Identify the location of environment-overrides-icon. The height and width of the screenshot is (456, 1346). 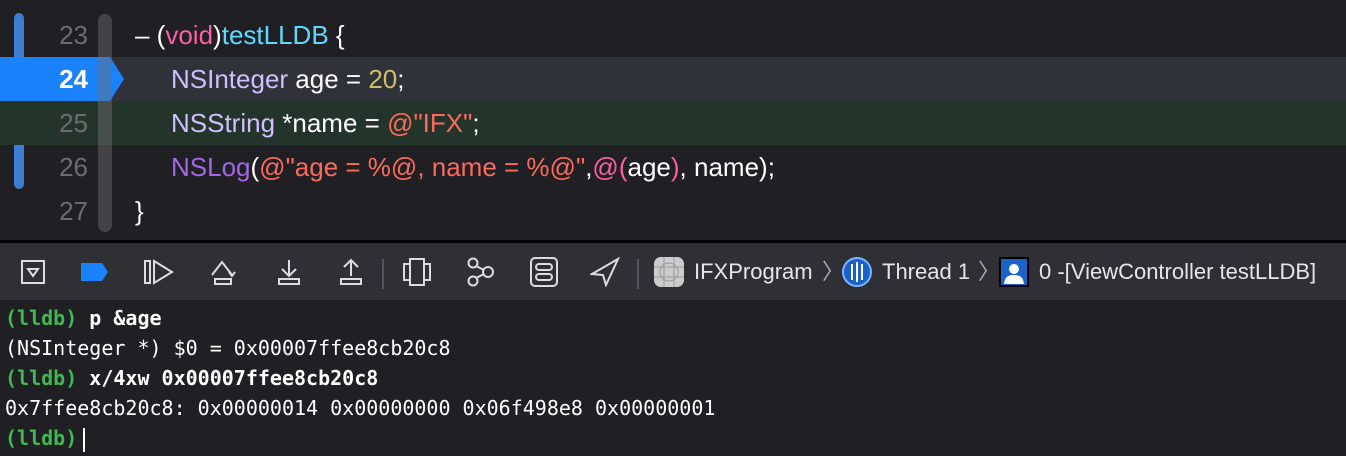
(544, 272).